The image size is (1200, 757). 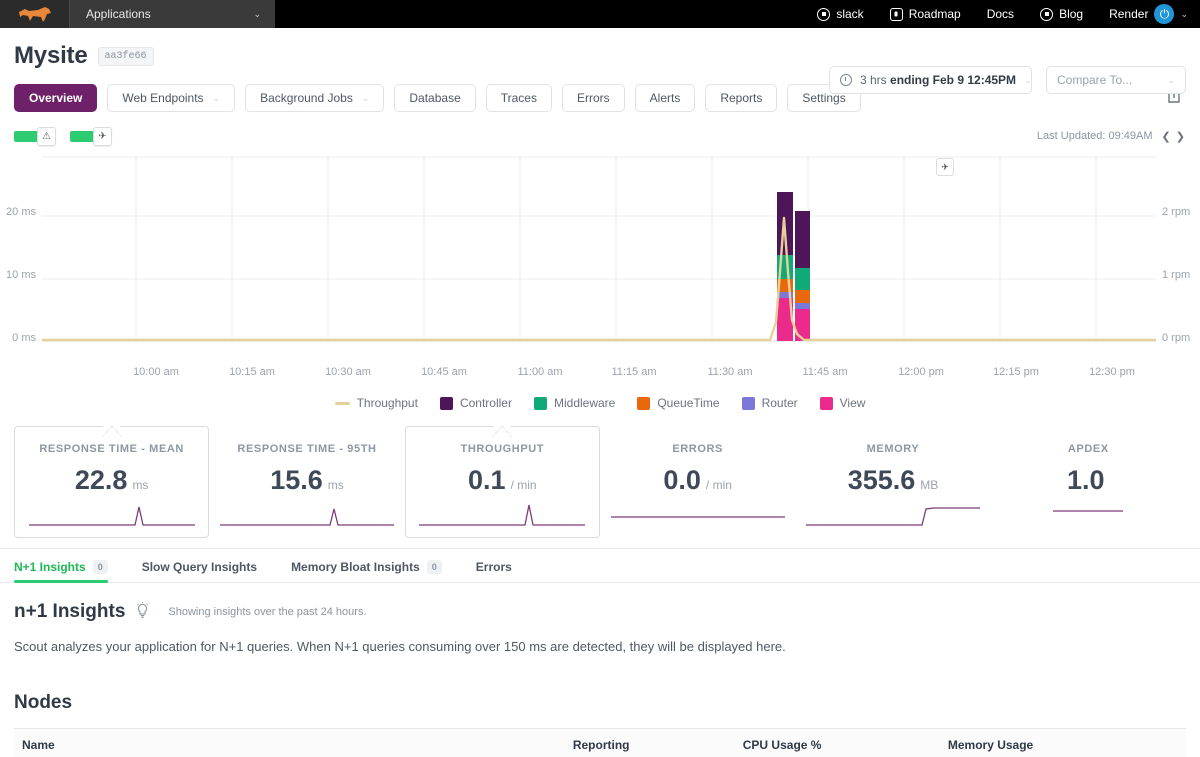 I want to click on column-header-cpu: CPU Usage %, so click(x=837, y=742).